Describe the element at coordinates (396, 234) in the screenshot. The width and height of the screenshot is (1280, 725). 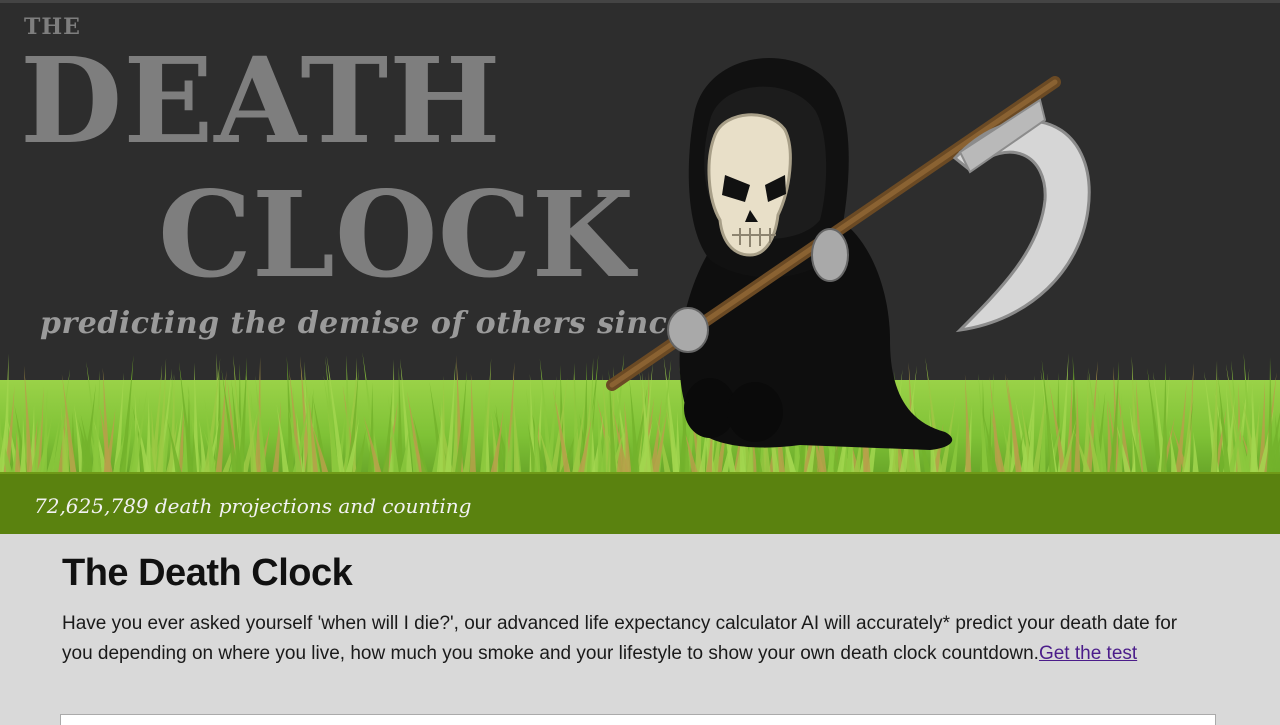
I see `logo-clock: CLOCK` at that location.